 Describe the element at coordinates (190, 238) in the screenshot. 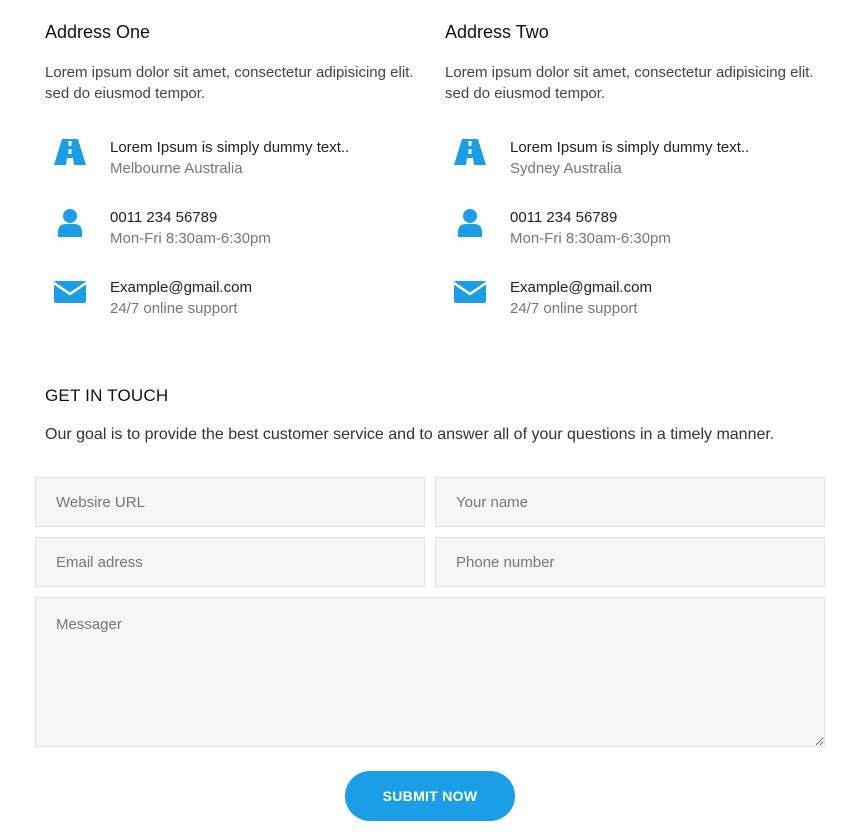

I see `address-one-hours: Mon-Fri 8:30am-6:30pm` at that location.